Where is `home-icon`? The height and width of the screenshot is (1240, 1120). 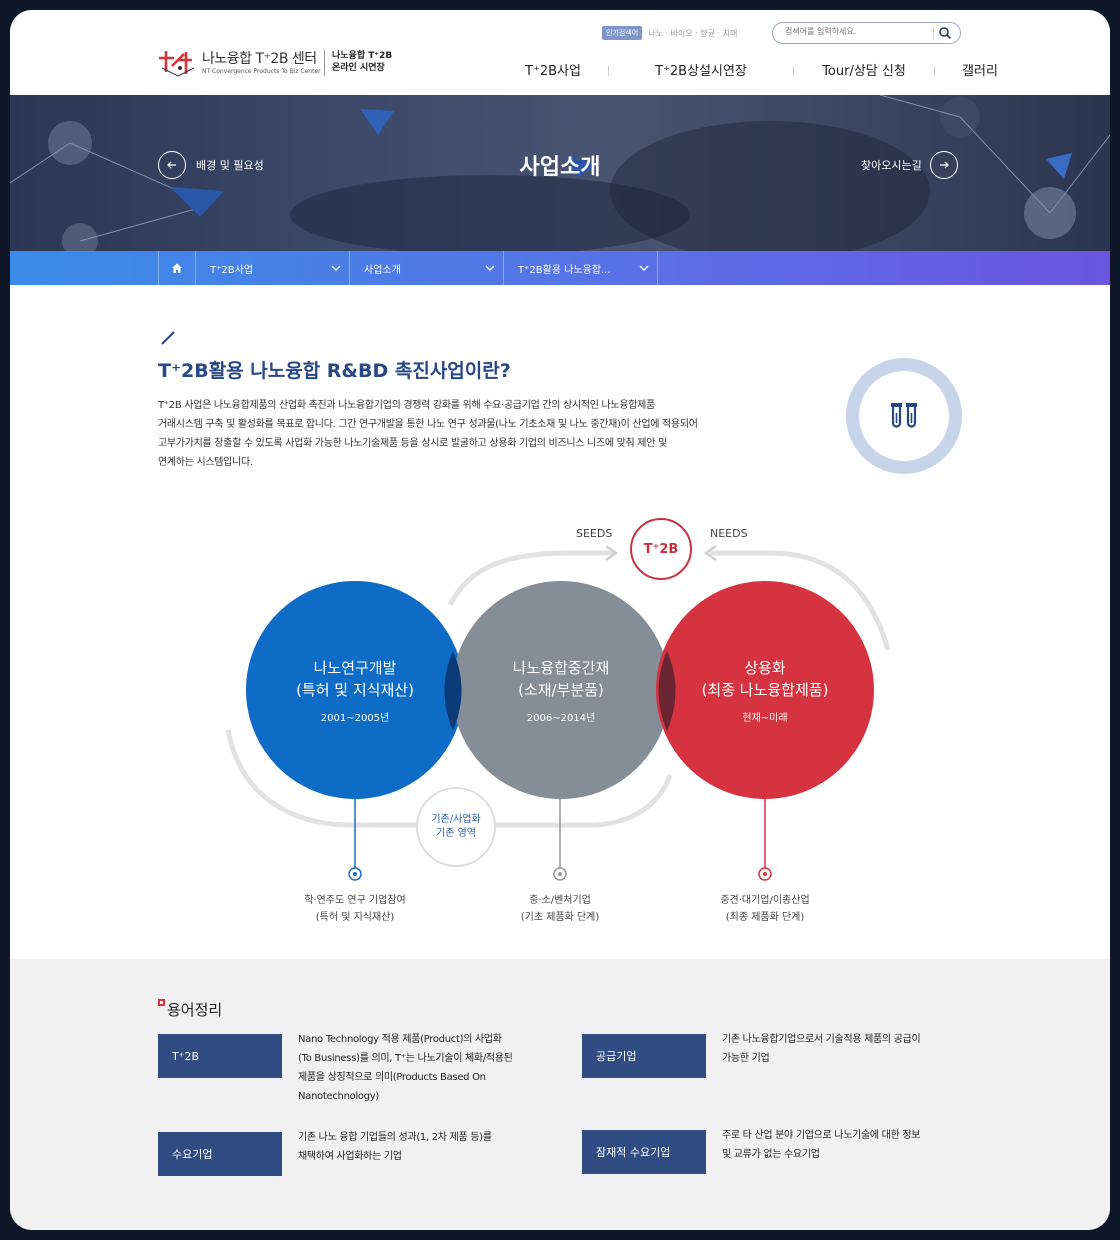 home-icon is located at coordinates (177, 268).